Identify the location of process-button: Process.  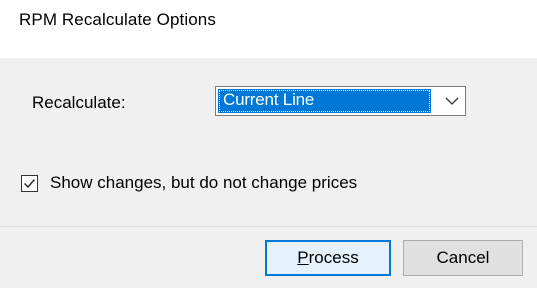
(328, 258).